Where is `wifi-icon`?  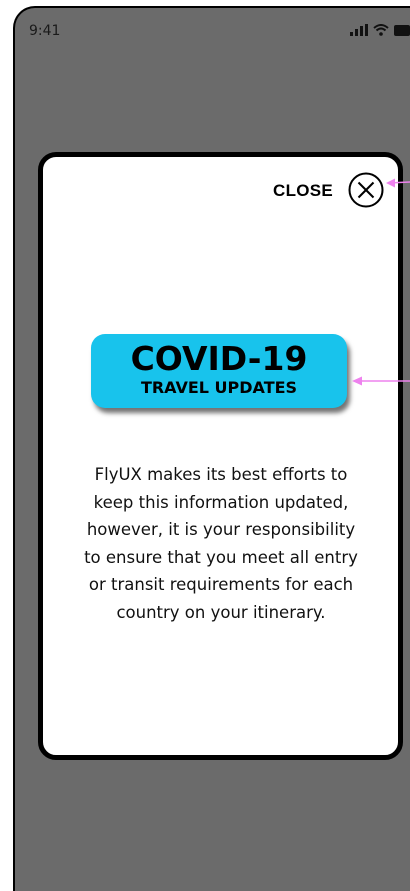
wifi-icon is located at coordinates (381, 30).